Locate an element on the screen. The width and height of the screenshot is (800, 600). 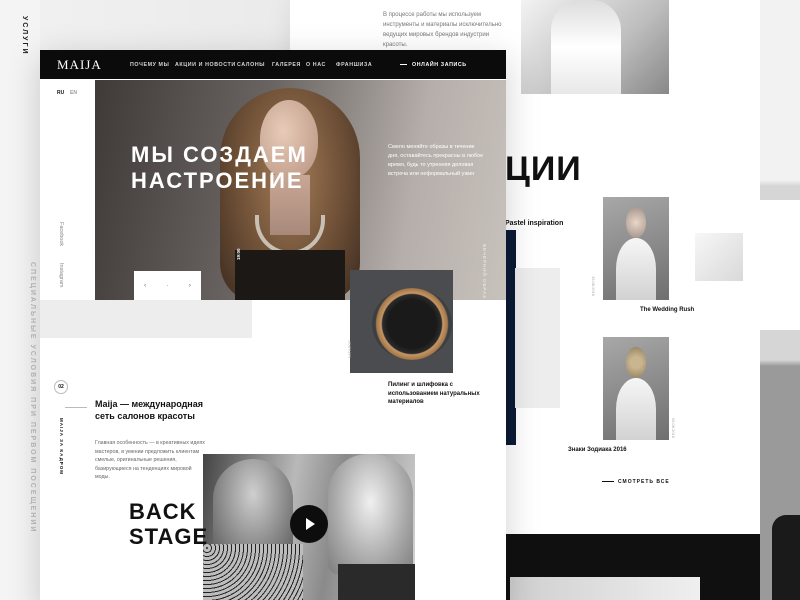
card-date: 15.08.2016 is located at coordinates (593, 286).